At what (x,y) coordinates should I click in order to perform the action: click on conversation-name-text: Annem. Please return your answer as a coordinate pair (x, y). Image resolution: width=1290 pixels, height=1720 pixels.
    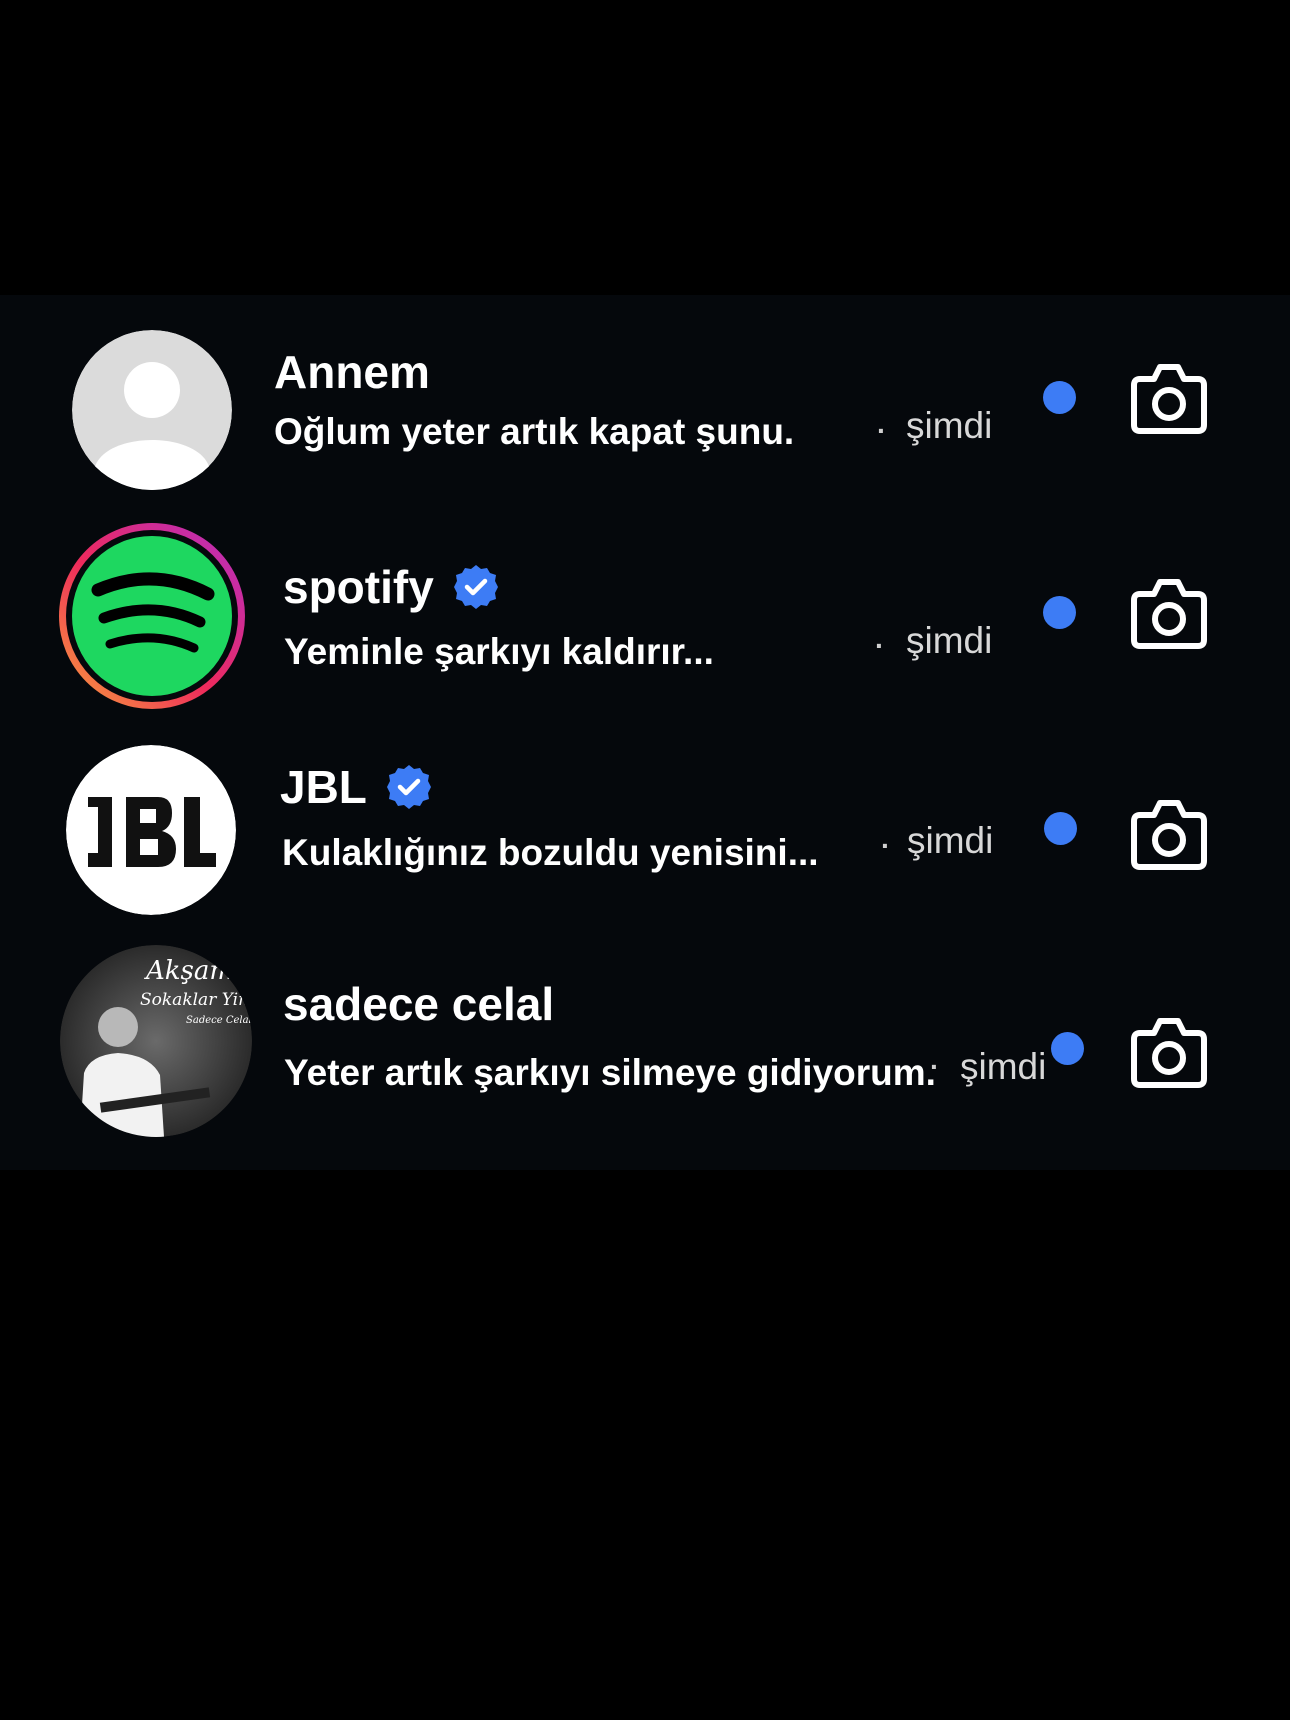
    Looking at the image, I should click on (352, 372).